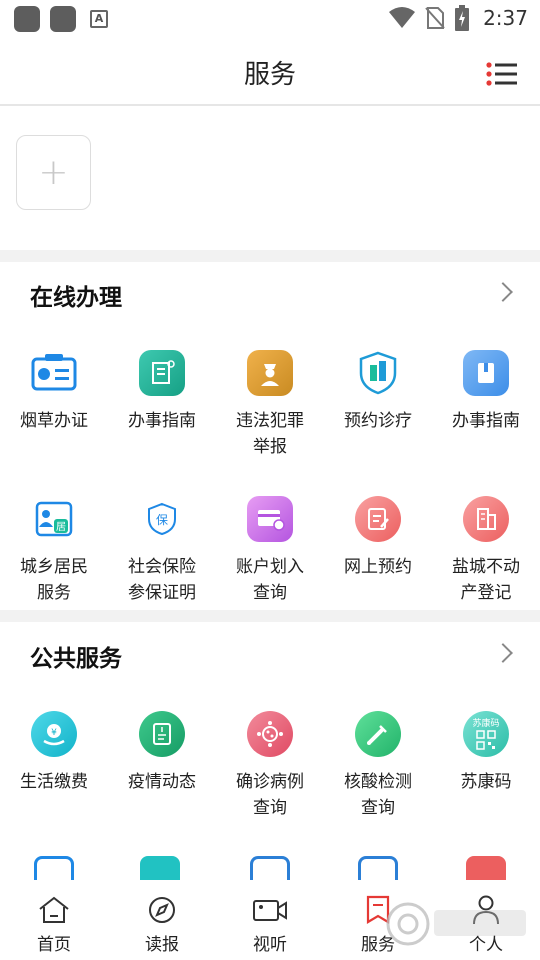  Describe the element at coordinates (378, 519) in the screenshot. I see `online-booking-icon` at that location.